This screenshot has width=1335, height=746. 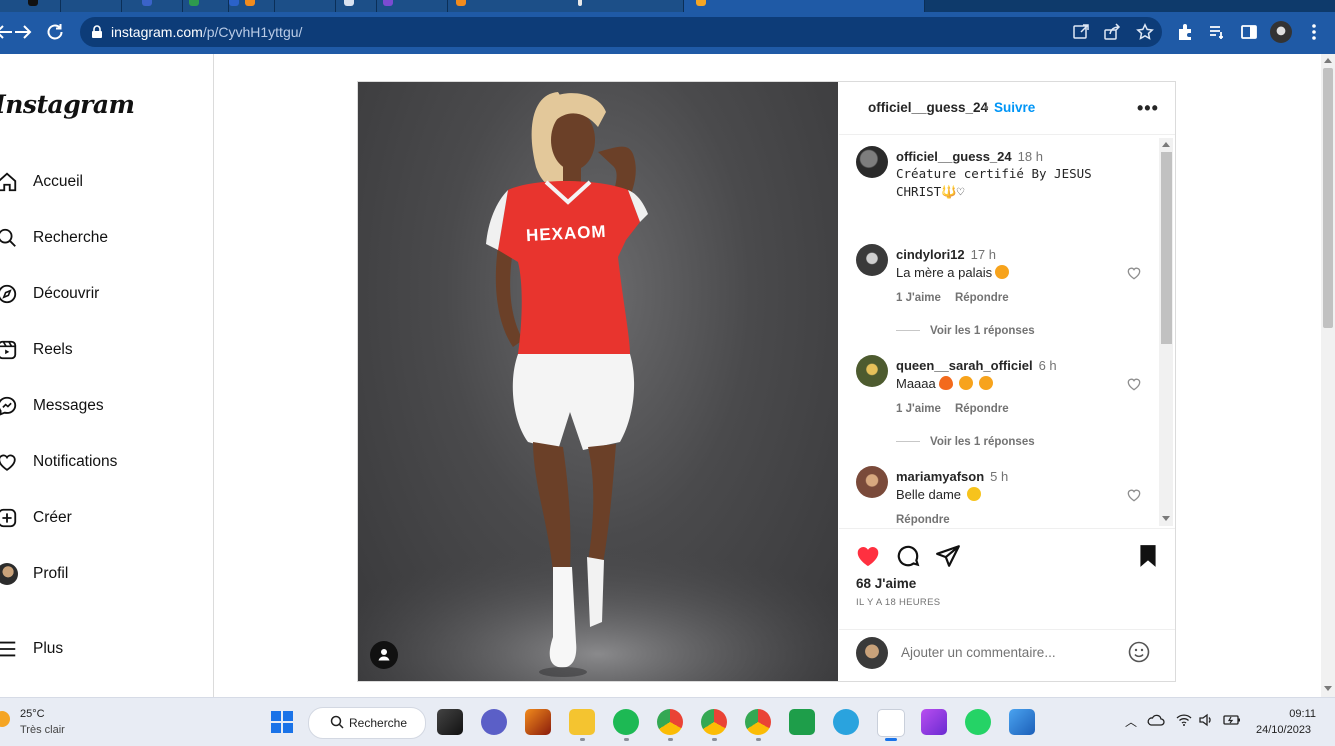 What do you see at coordinates (670, 722) in the screenshot?
I see `chrome-icon` at bounding box center [670, 722].